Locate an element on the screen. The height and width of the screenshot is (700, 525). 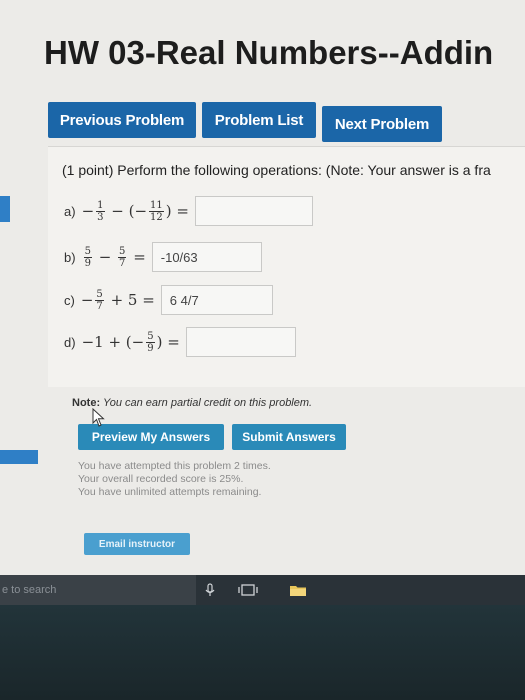
taskbar-search-box: e to search is located at coordinates (98, 590).